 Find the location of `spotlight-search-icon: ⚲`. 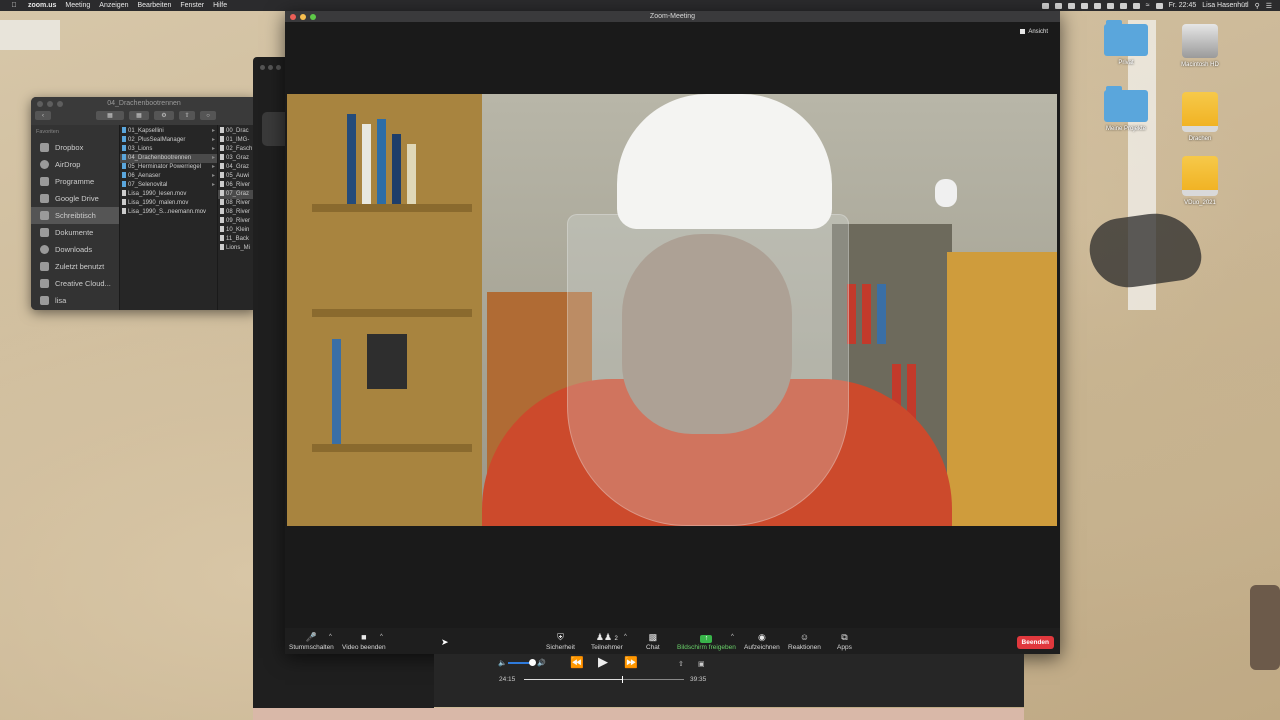

spotlight-search-icon: ⚲ is located at coordinates (1257, 6).